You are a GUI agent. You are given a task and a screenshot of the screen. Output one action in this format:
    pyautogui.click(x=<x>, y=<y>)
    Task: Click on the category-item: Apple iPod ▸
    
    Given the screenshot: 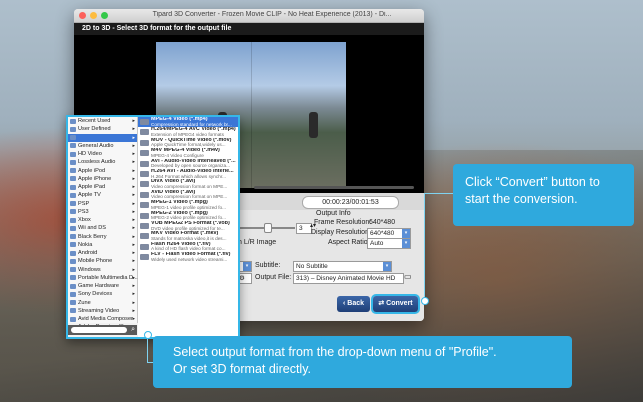 What is the action you would take?
    pyautogui.click(x=102, y=171)
    